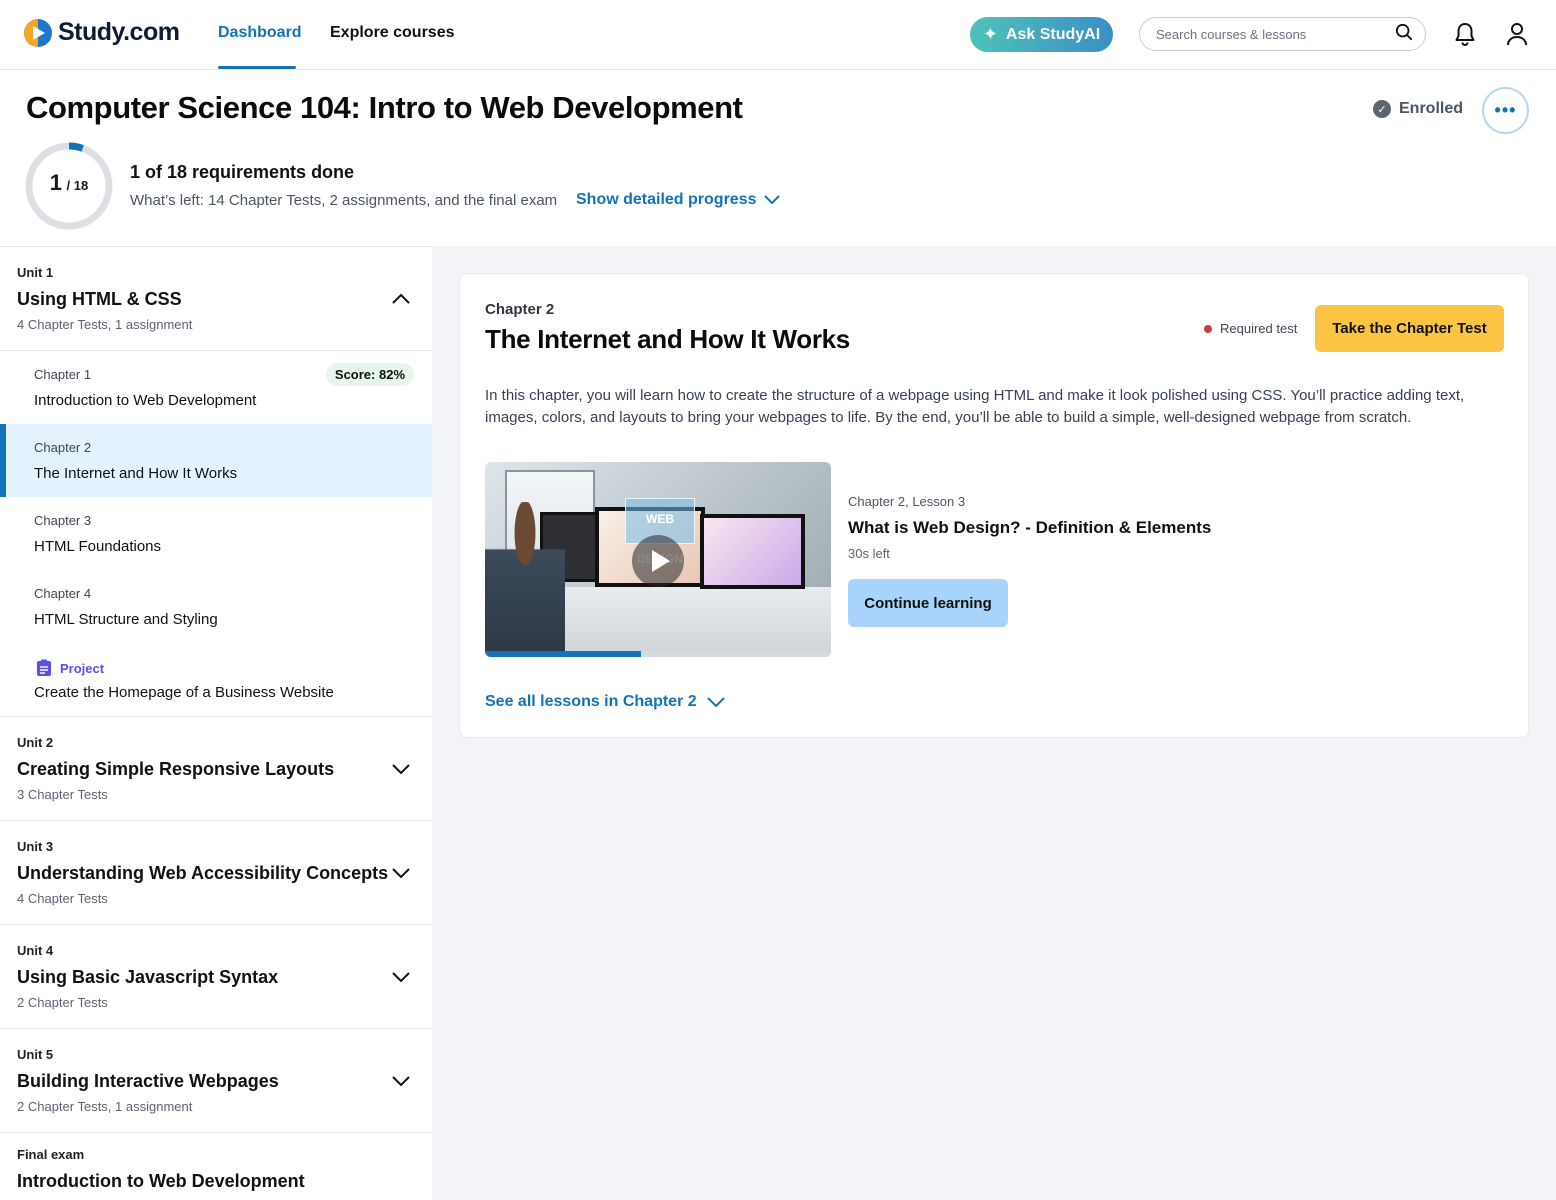 The width and height of the screenshot is (1556, 1200). Describe the element at coordinates (1259, 328) in the screenshot. I see `required-test-label: Required test` at that location.